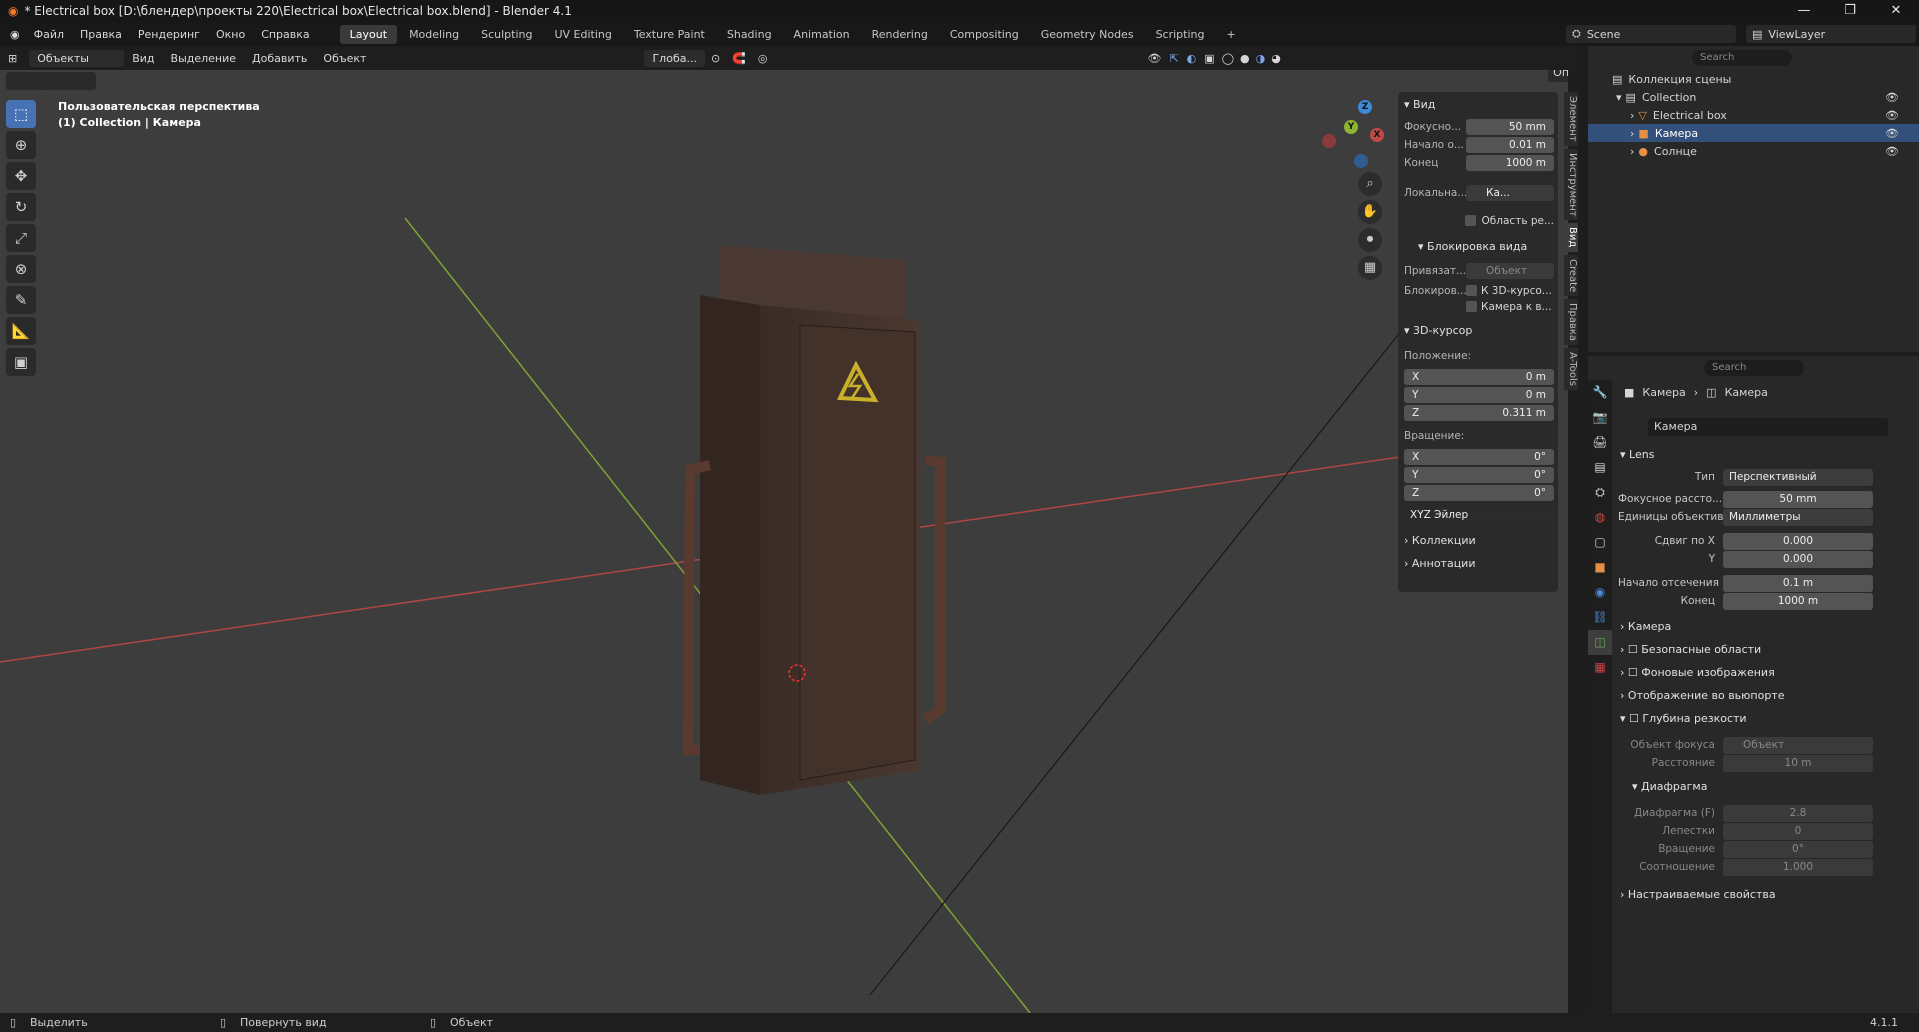 This screenshot has height=1032, width=1919. I want to click on proportional-edit-icon: ◎, so click(763, 58).